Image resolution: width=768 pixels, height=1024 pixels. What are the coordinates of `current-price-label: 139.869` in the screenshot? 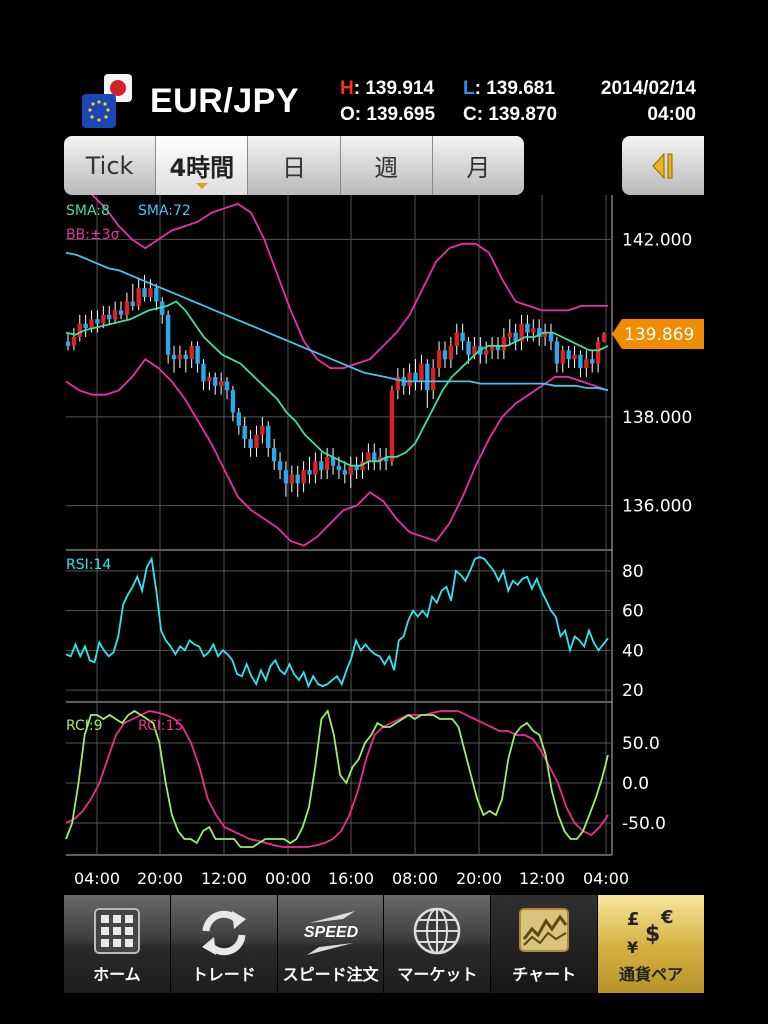 It's located at (659, 335).